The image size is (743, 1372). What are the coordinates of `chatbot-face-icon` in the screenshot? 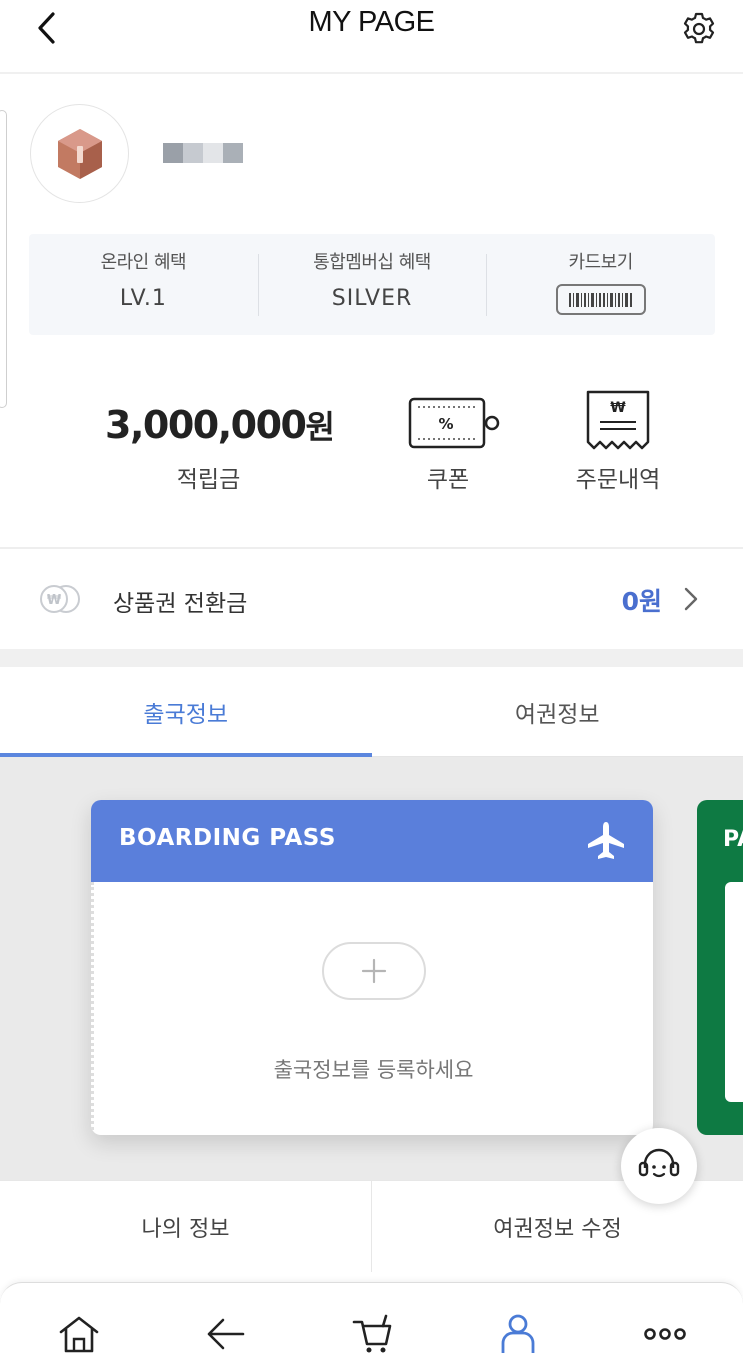 It's located at (659, 1163).